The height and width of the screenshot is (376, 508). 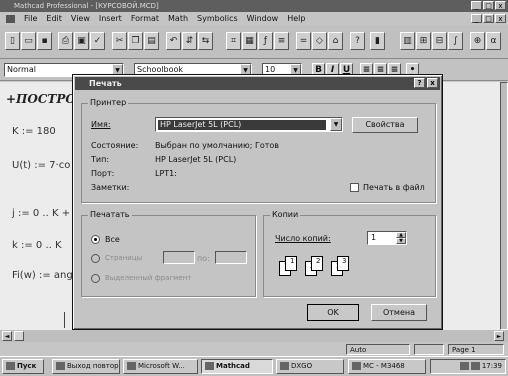 What do you see at coordinates (97, 41) in the screenshot?
I see `spell-check-icon: ✓` at bounding box center [97, 41].